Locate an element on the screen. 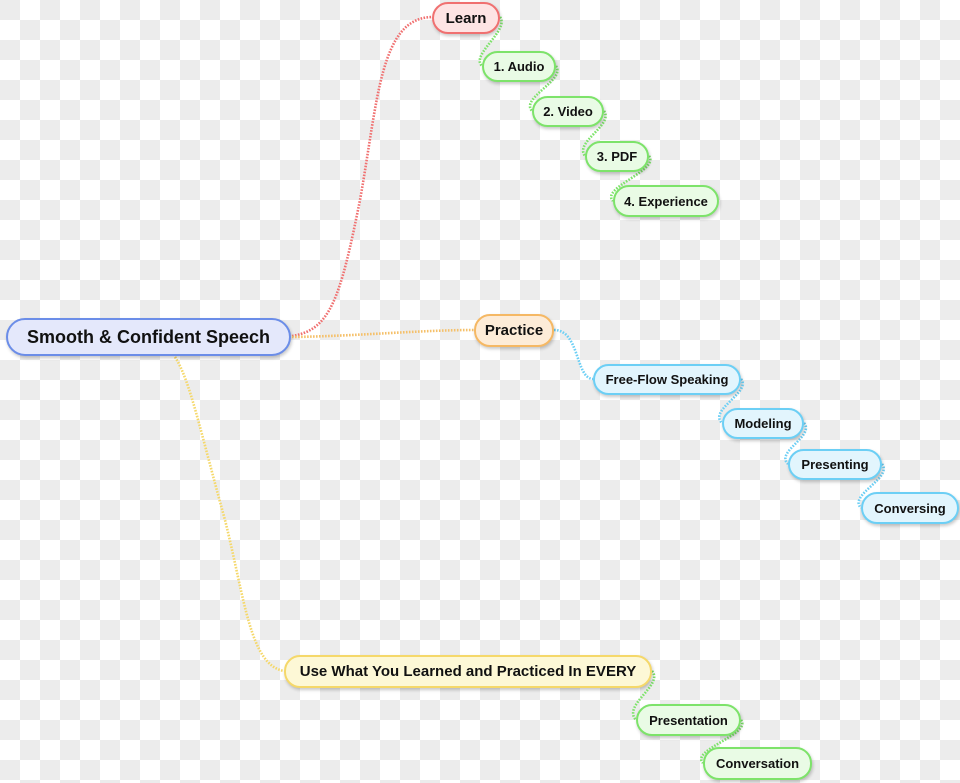 The image size is (960, 783). leaf-node-label: 2. Video is located at coordinates (568, 111).